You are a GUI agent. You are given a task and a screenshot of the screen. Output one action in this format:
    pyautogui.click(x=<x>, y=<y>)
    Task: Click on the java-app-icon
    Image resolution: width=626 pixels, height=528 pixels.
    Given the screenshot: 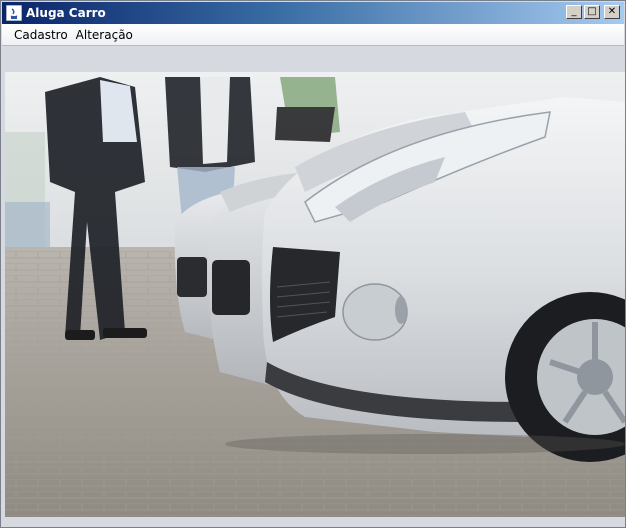 What is the action you would take?
    pyautogui.click(x=14, y=13)
    